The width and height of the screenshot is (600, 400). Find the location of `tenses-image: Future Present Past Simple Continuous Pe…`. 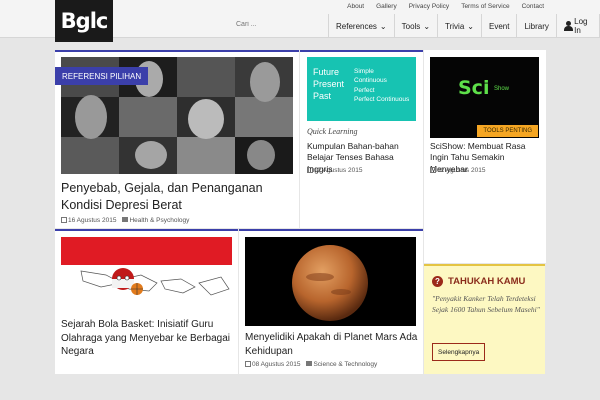

tenses-image: Future Present Past Simple Continuous Pe… is located at coordinates (361, 89).